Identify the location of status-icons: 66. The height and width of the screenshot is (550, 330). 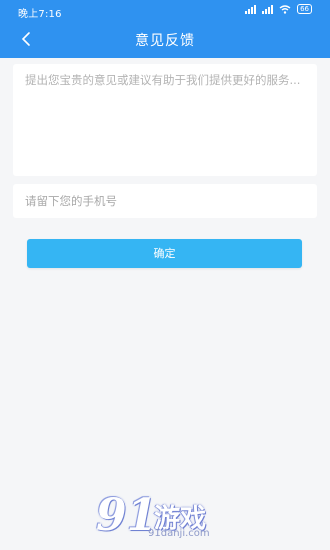
(278, 9).